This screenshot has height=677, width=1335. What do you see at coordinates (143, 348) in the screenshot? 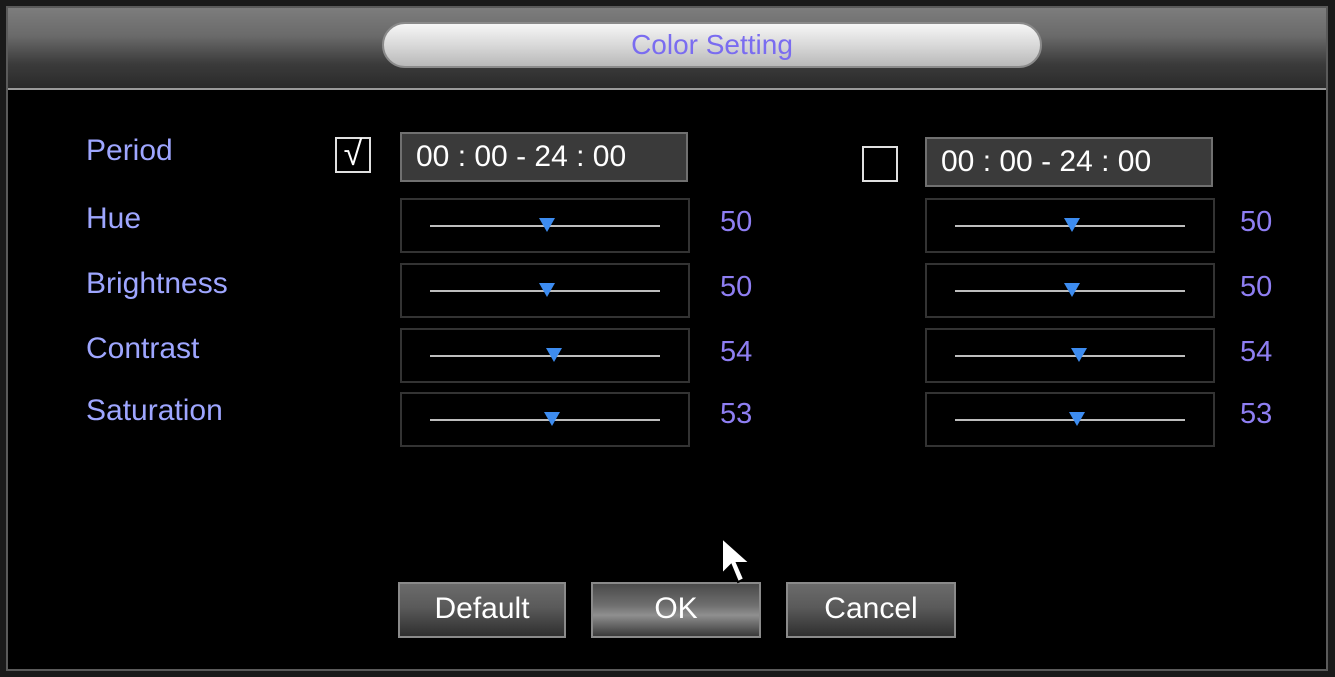
I see `contrast-label: Contrast` at bounding box center [143, 348].